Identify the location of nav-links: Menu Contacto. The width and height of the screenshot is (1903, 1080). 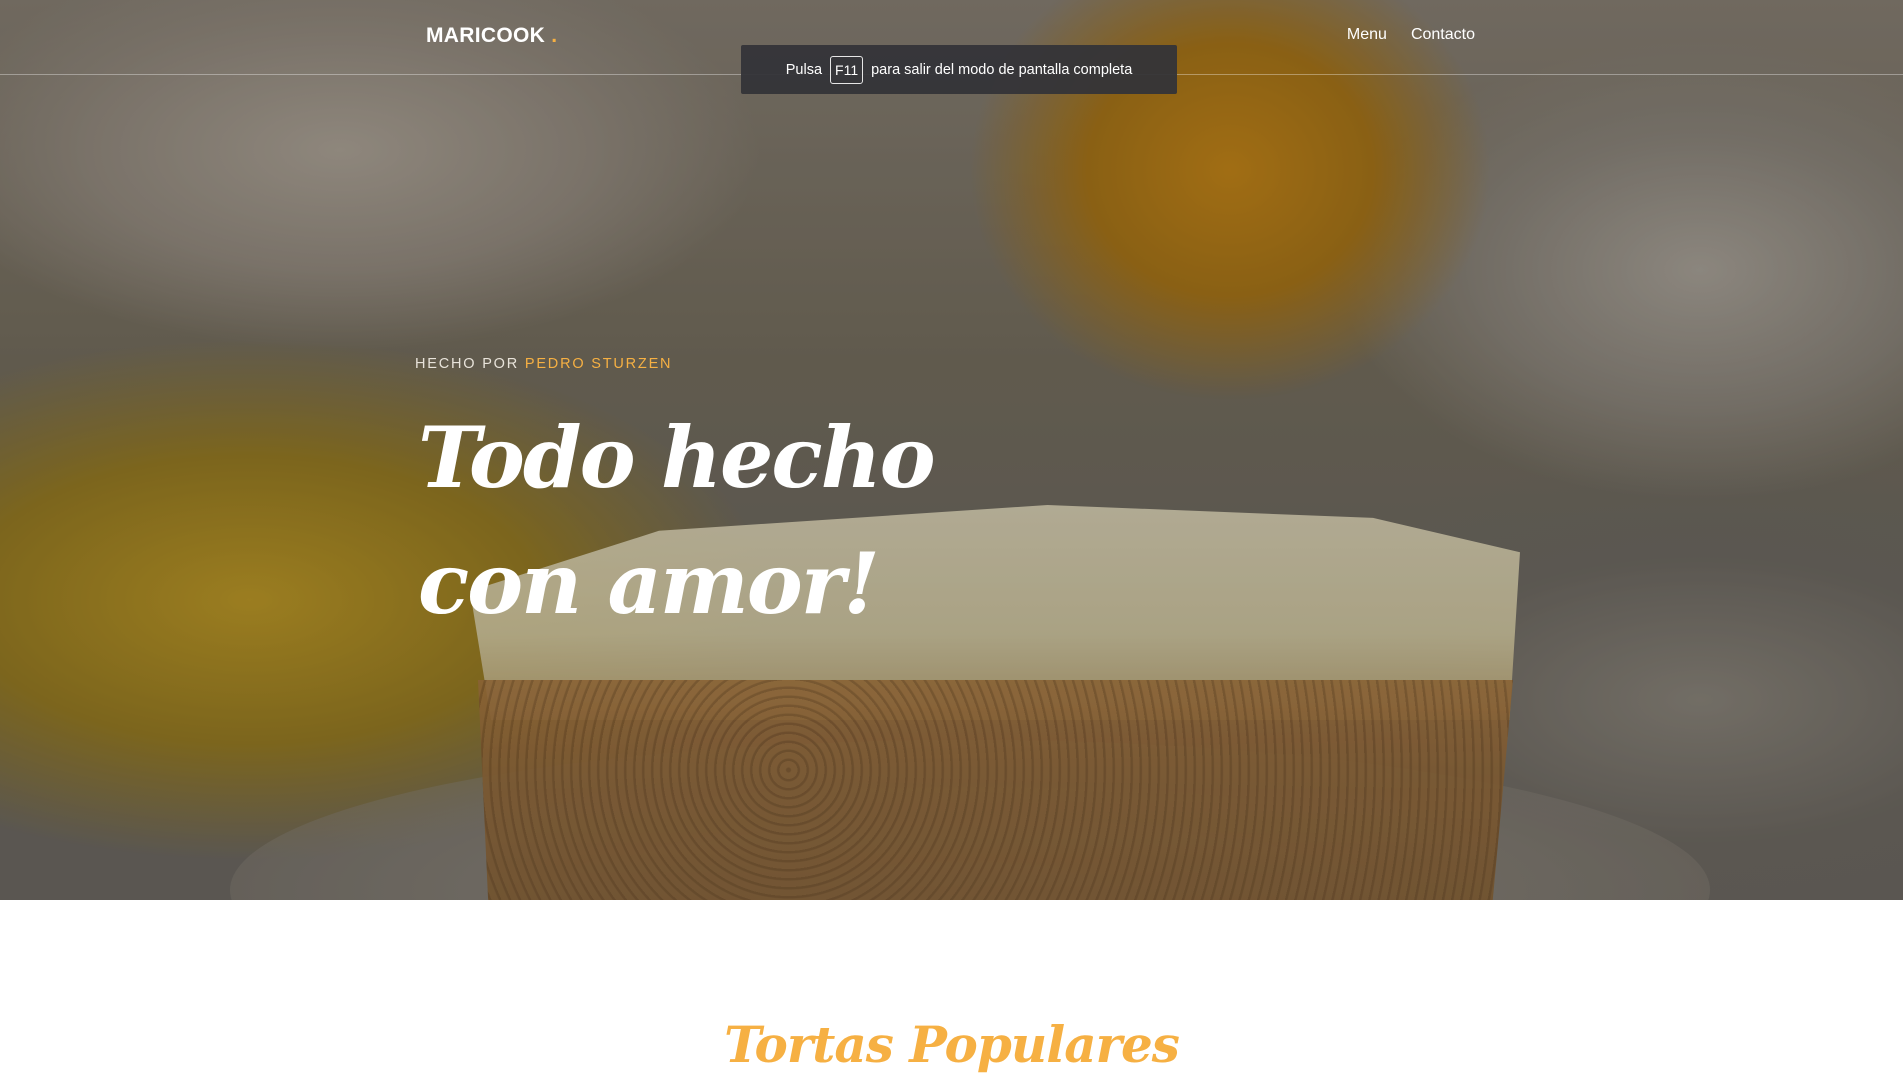
(1411, 35).